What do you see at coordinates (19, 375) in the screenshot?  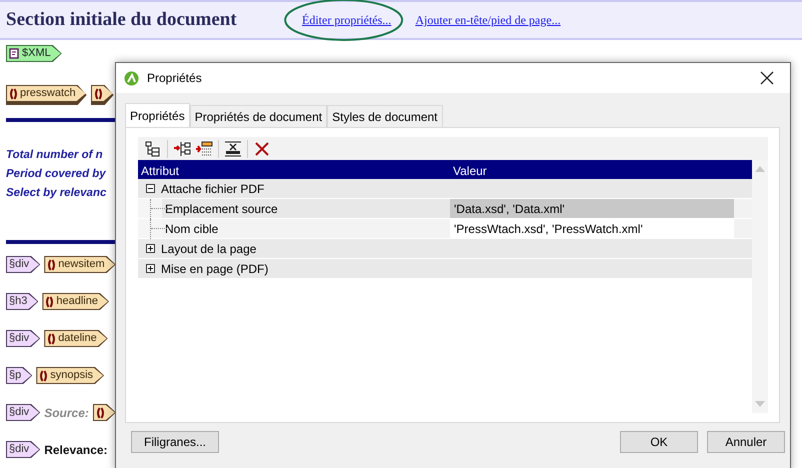 I see `element-tag: §p` at bounding box center [19, 375].